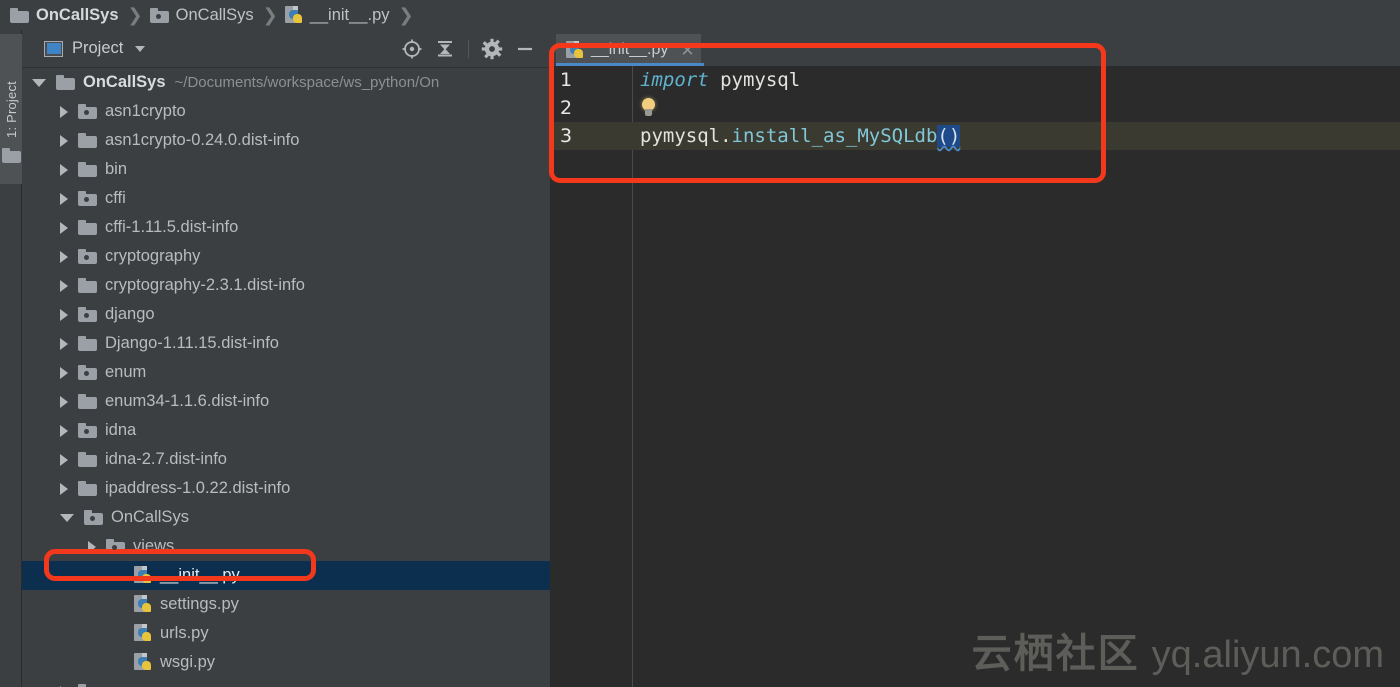  What do you see at coordinates (286, 662) in the screenshot?
I see `tree-row: wsgi.py` at bounding box center [286, 662].